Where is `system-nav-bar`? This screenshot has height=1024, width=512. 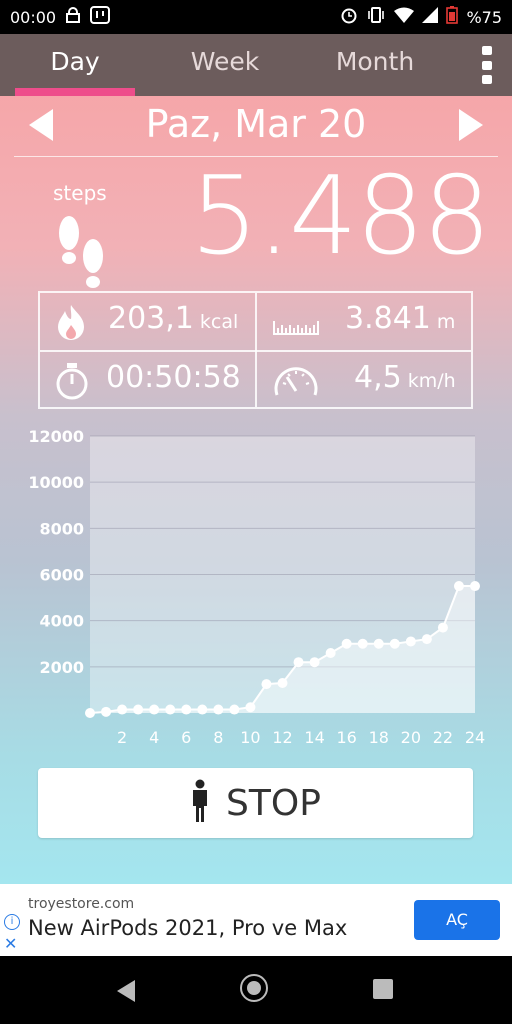 system-nav-bar is located at coordinates (256, 990).